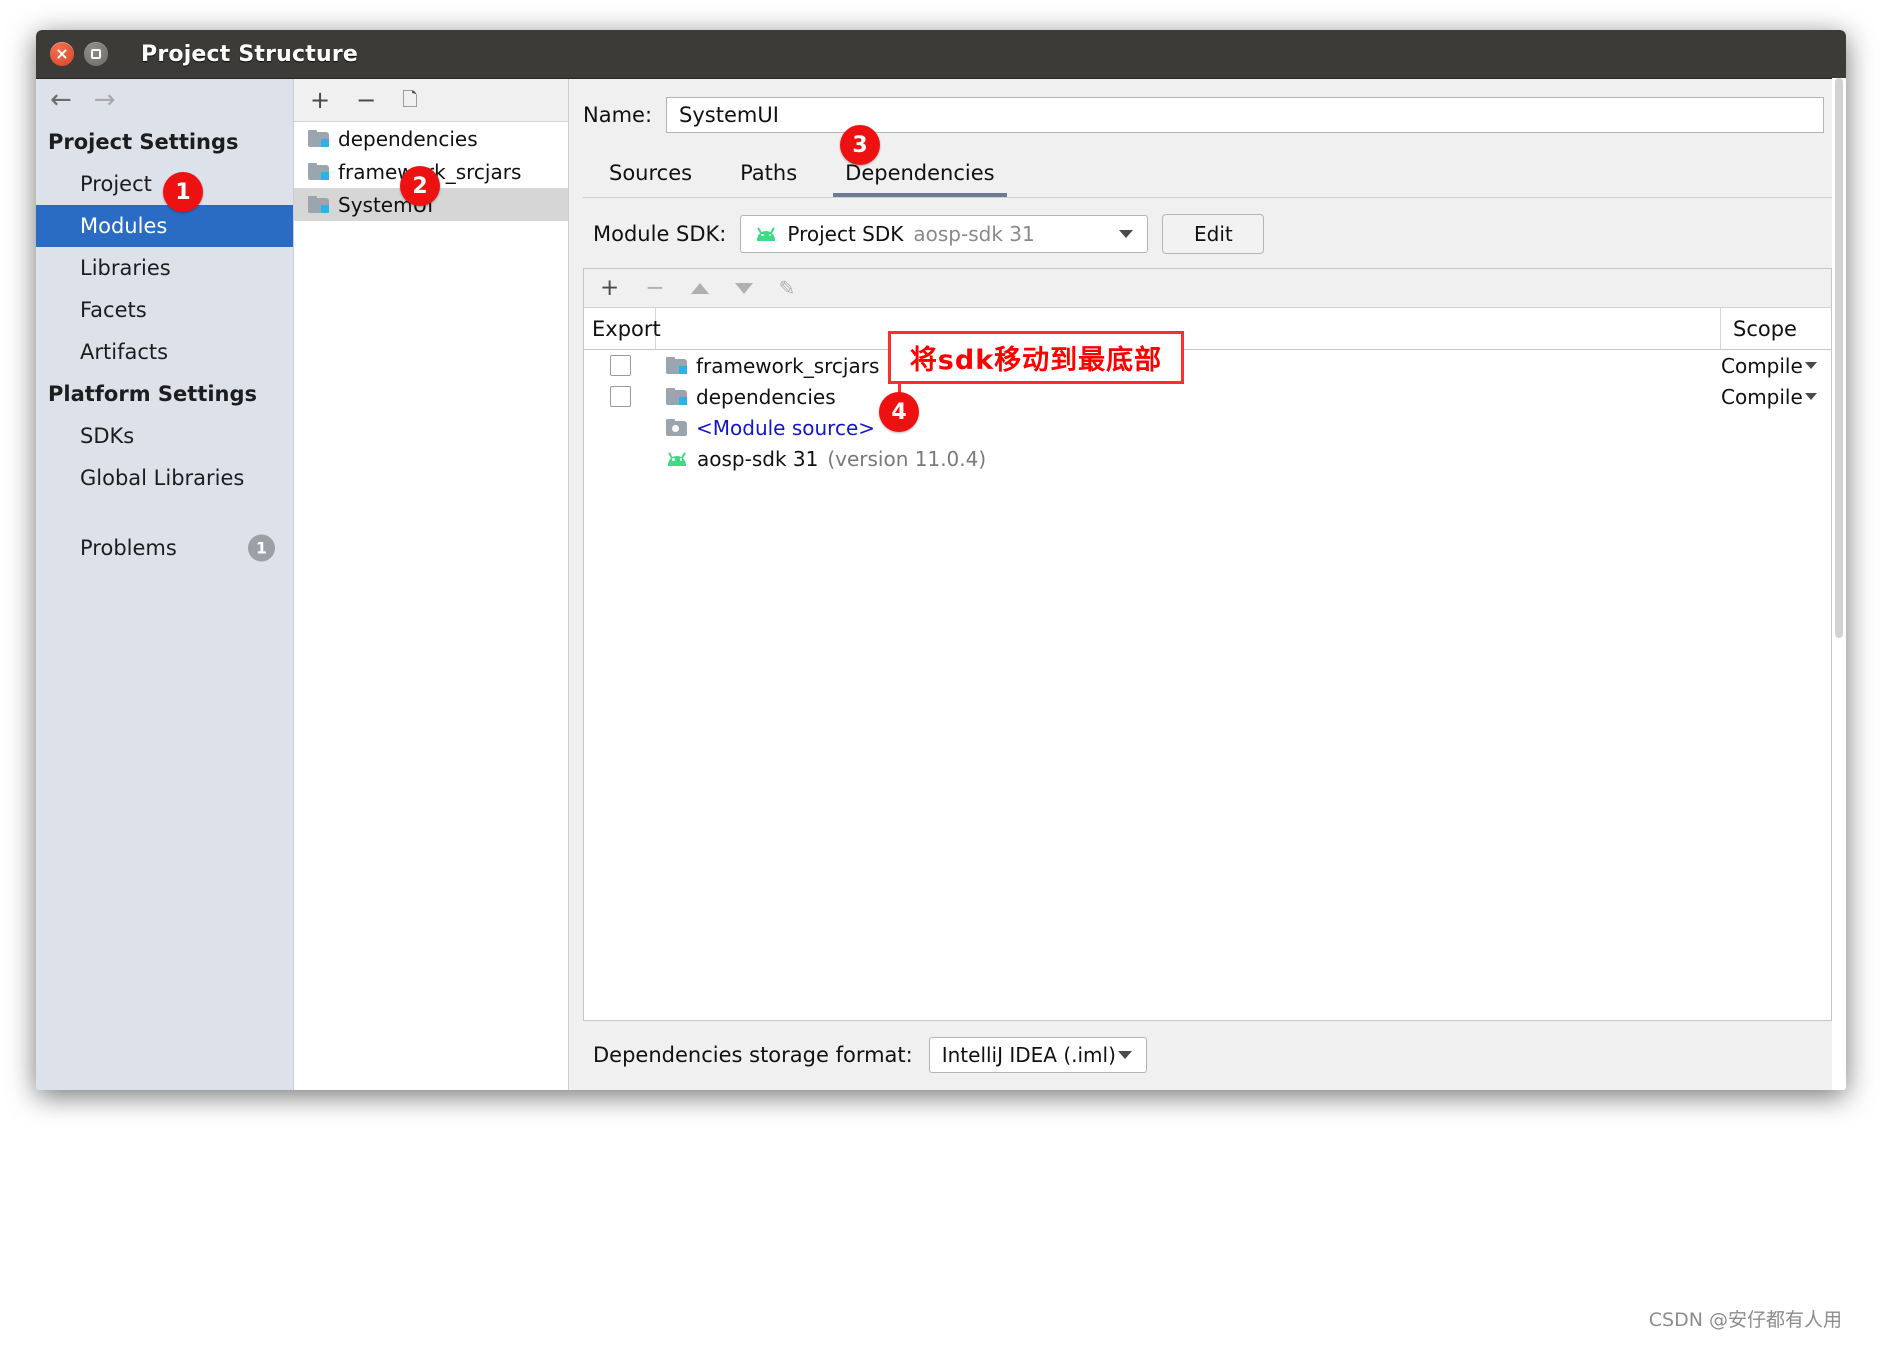 The height and width of the screenshot is (1350, 1882). What do you see at coordinates (941, 54) in the screenshot?
I see `window-titlebar: Project Structure` at bounding box center [941, 54].